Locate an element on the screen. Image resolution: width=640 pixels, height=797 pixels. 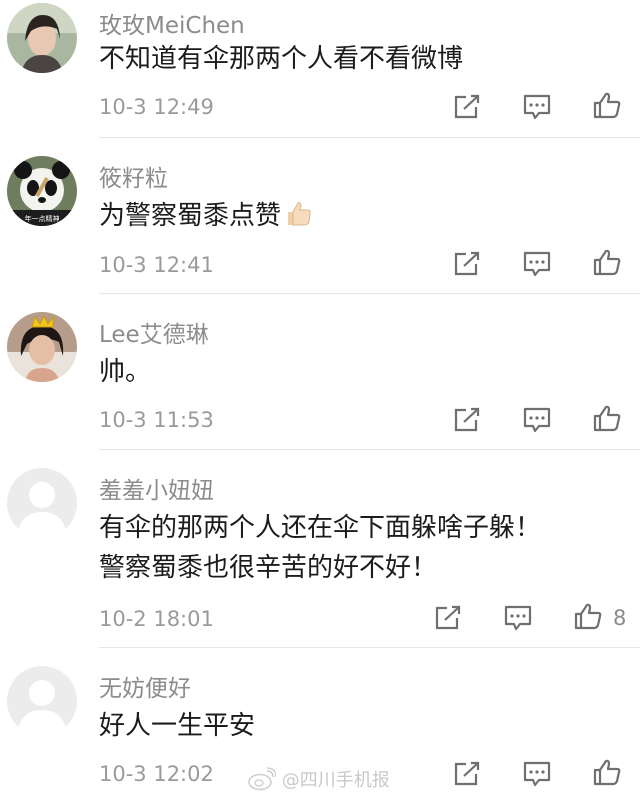
timestamp: 10-2 18:01 is located at coordinates (156, 619).